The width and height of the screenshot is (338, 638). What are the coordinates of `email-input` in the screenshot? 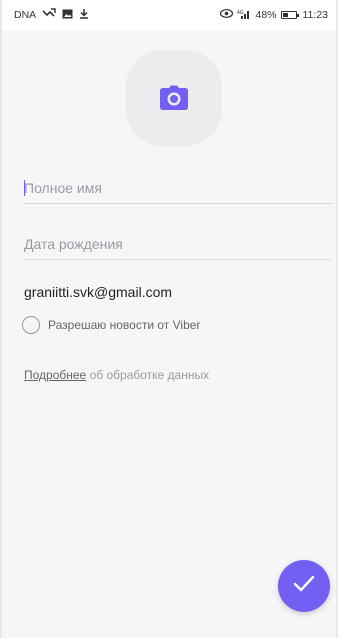 It's located at (178, 295).